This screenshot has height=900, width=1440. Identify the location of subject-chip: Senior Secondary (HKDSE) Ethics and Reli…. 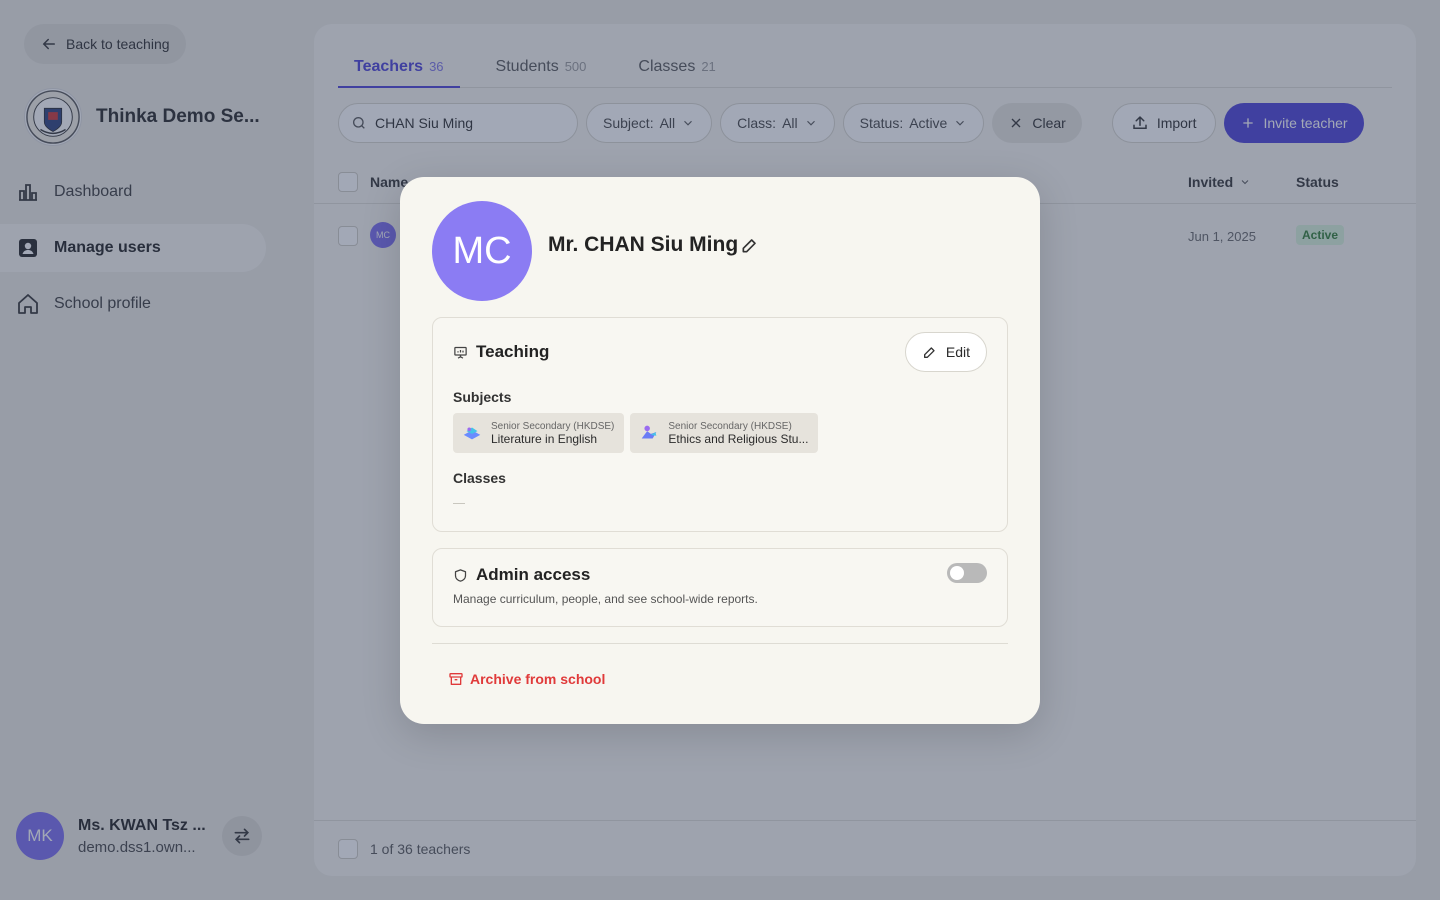
(724, 433).